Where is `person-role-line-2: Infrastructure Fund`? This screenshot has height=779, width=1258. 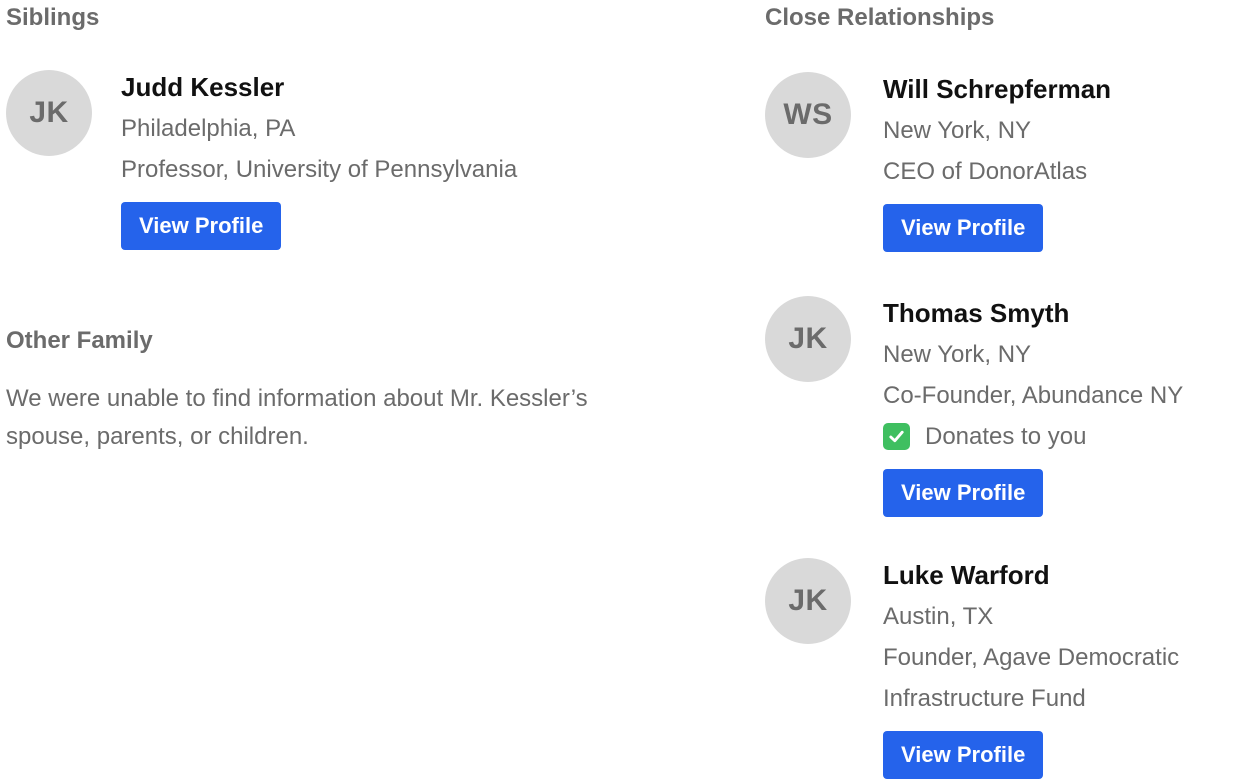
person-role-line-2: Infrastructure Fund is located at coordinates (984, 698).